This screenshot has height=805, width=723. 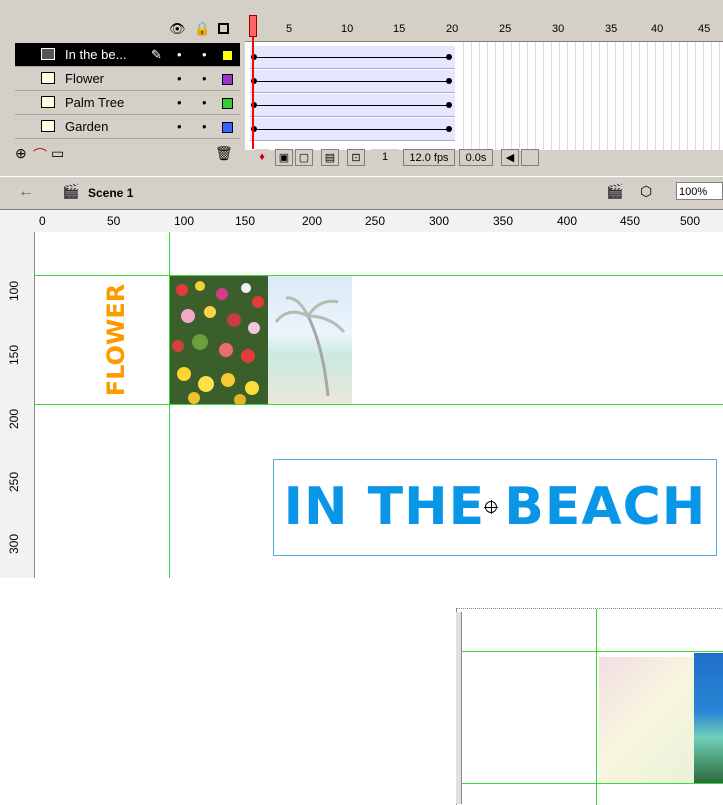 I want to click on flower-image, so click(x=219, y=340).